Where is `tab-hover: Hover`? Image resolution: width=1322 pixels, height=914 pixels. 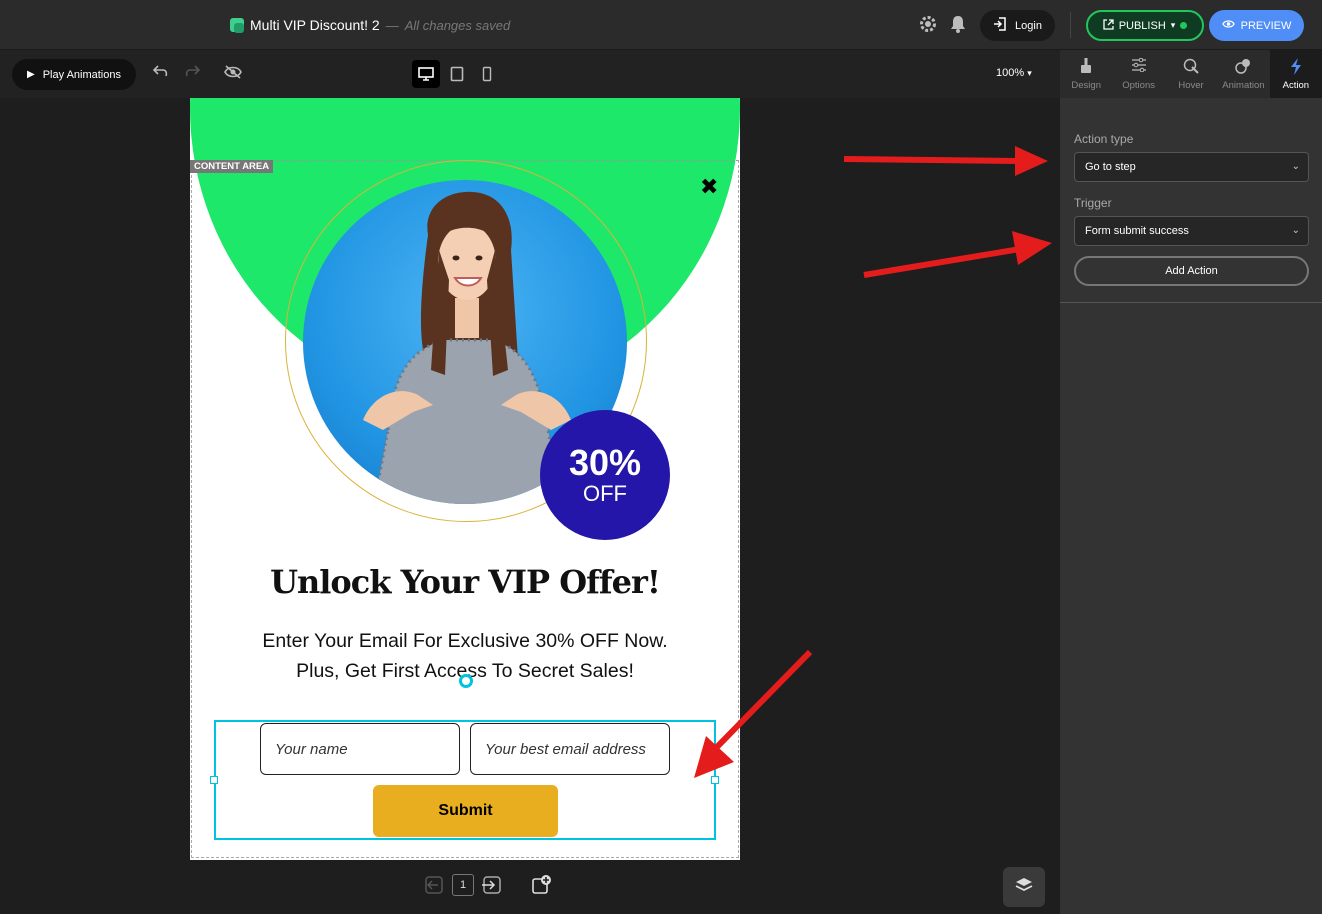 tab-hover: Hover is located at coordinates (1191, 74).